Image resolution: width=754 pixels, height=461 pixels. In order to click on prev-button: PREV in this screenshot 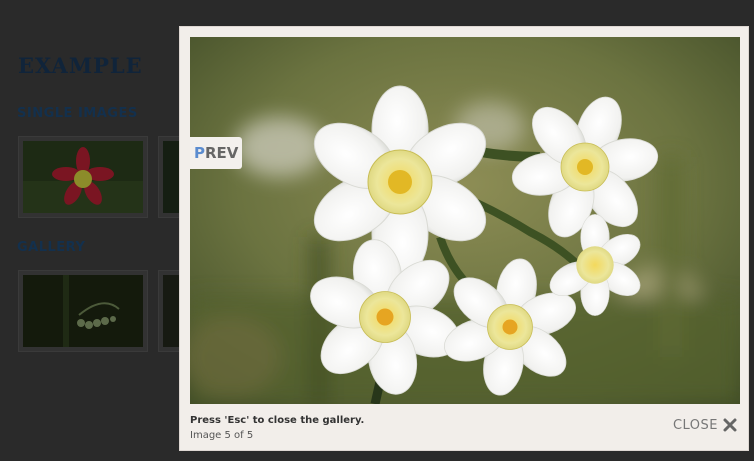, I will do `click(216, 153)`.